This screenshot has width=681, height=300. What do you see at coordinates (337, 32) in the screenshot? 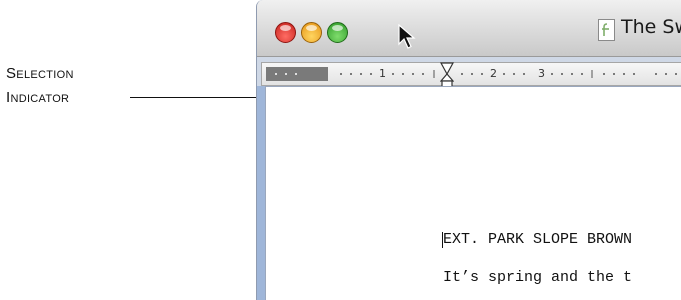
I see `zoom-button` at bounding box center [337, 32].